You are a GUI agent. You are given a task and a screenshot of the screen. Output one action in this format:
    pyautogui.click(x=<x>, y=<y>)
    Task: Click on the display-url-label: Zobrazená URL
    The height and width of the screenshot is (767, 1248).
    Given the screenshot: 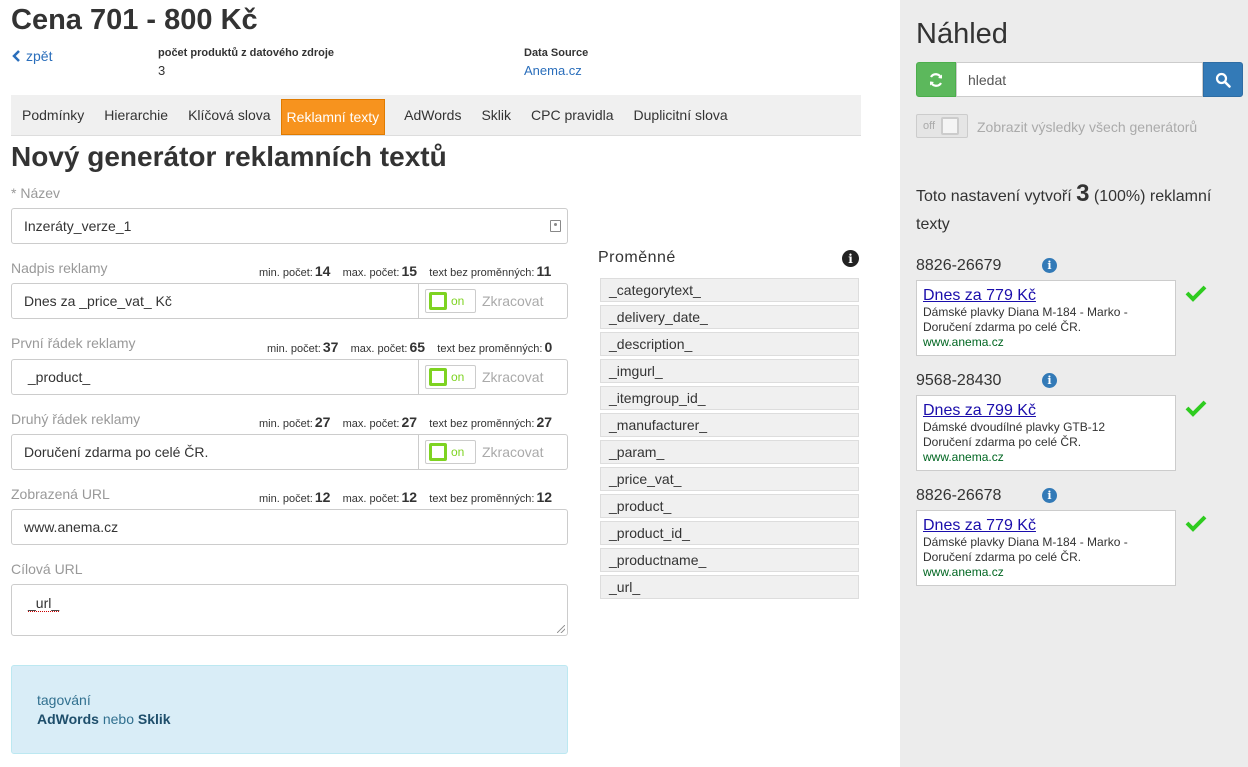 What is the action you would take?
    pyautogui.click(x=60, y=494)
    